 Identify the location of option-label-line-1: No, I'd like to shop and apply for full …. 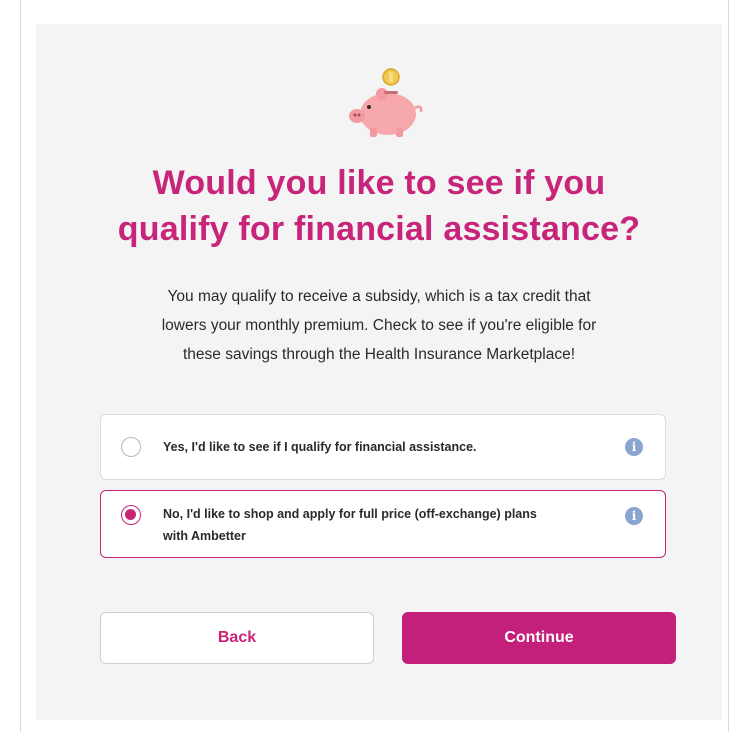
(350, 514).